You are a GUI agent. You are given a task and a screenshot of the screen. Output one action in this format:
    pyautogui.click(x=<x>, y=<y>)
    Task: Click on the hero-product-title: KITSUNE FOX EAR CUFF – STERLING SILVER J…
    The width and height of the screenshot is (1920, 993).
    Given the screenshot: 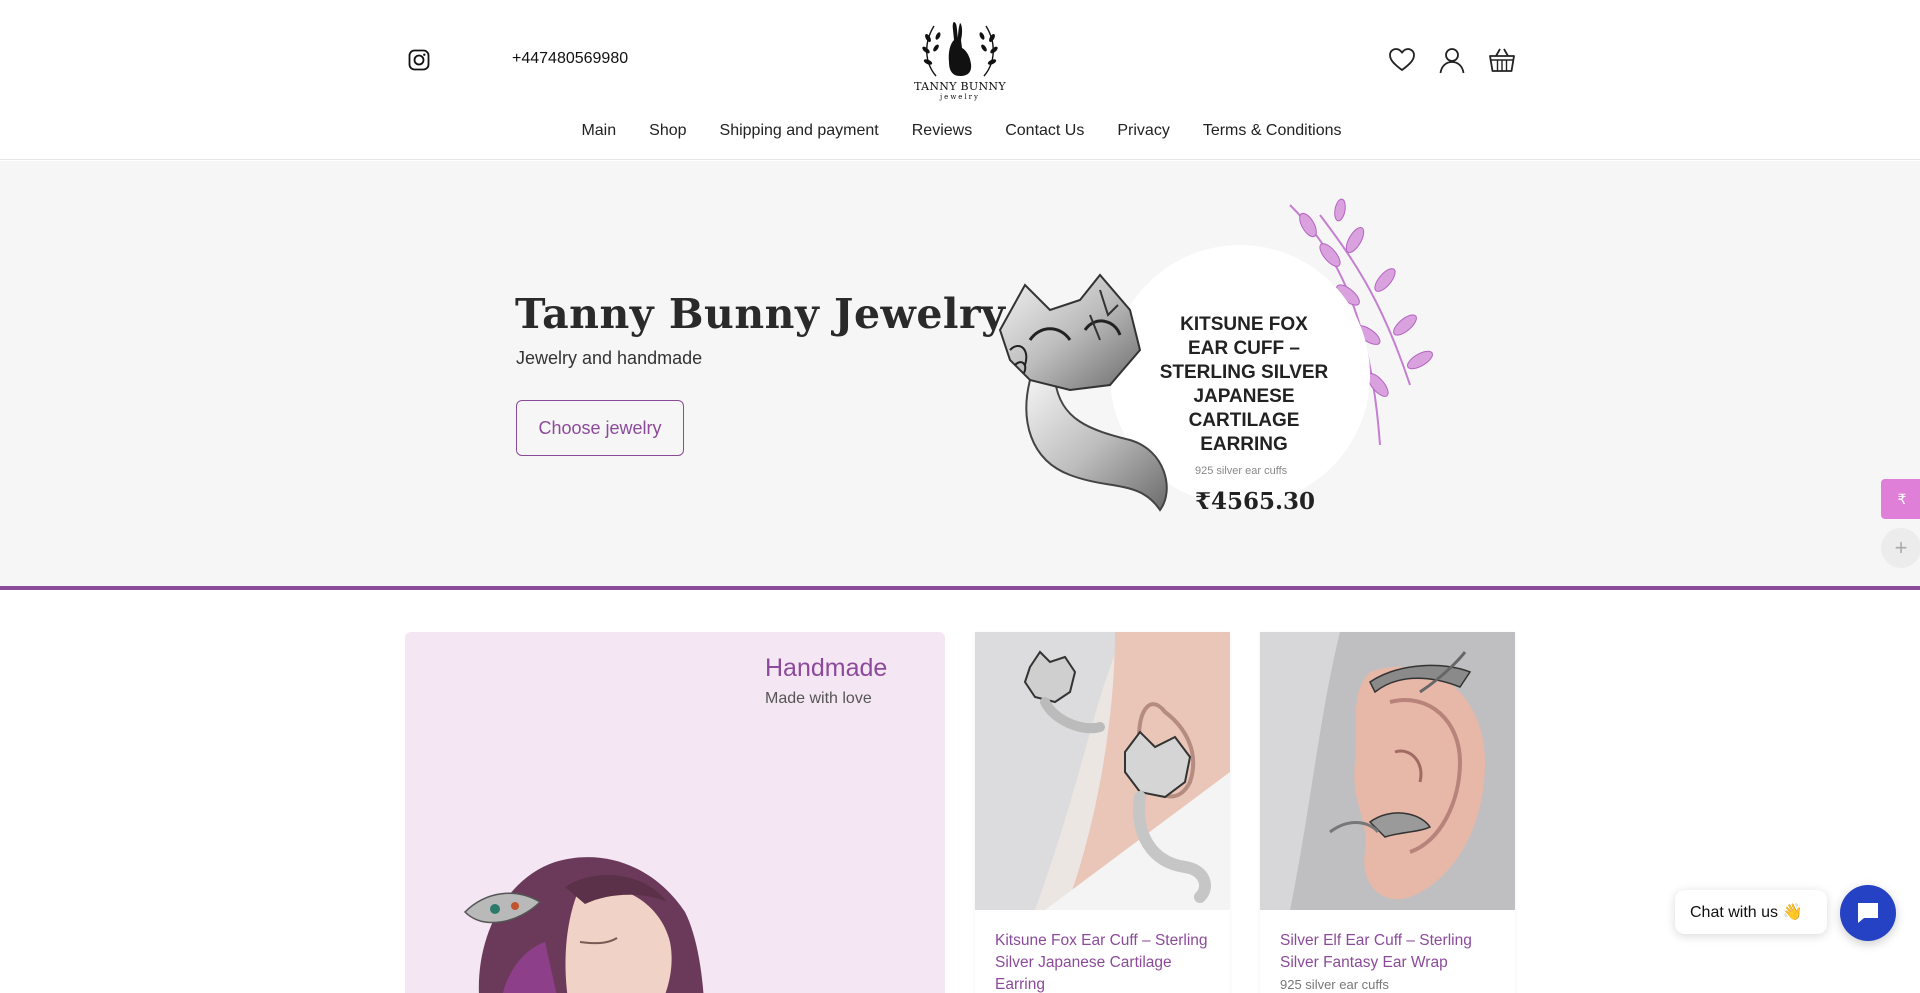 What is the action you would take?
    pyautogui.click(x=1244, y=385)
    